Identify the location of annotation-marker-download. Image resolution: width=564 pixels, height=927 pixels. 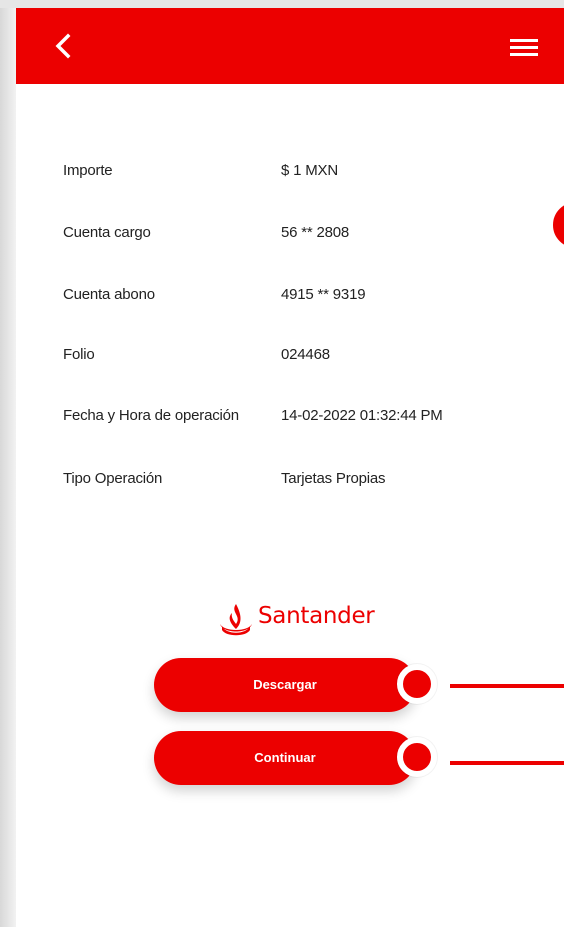
(417, 684).